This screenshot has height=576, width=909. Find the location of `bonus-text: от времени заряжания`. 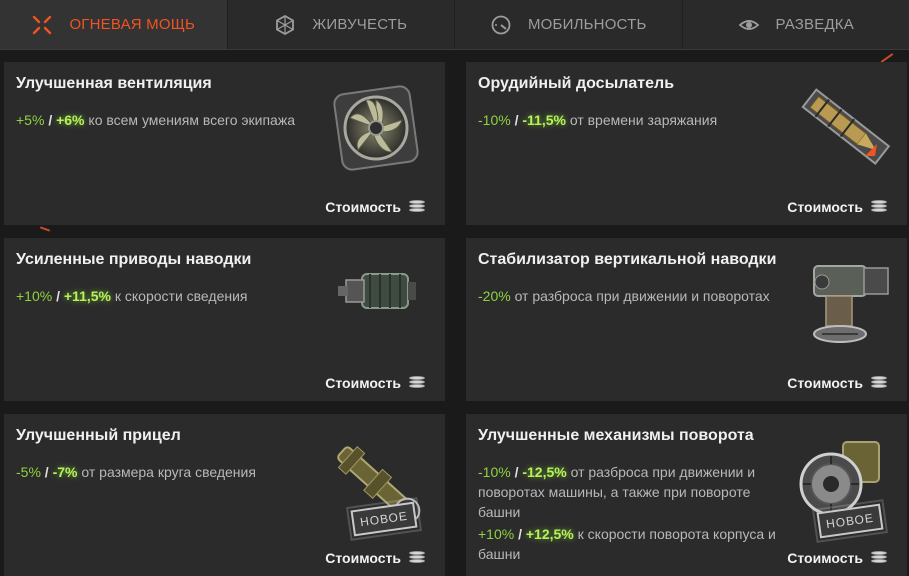

bonus-text: от времени заряжания is located at coordinates (643, 120).